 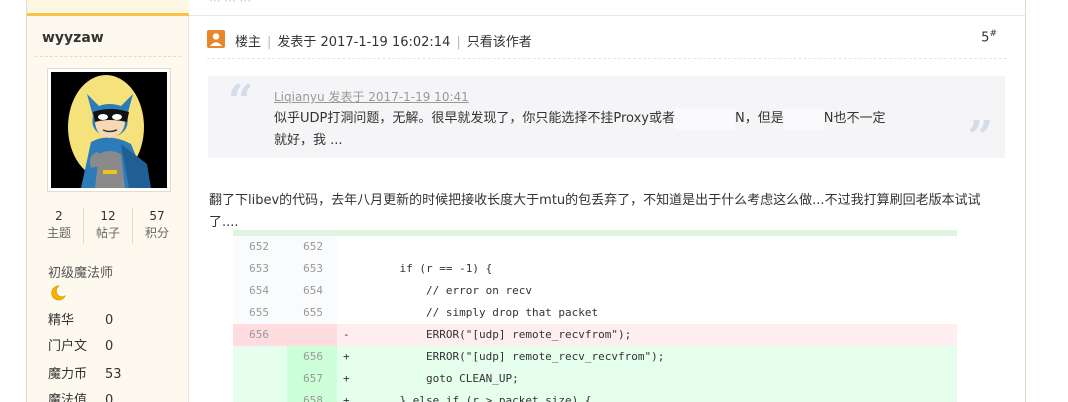 What do you see at coordinates (595, 379) in the screenshot?
I see `diff-row-add: 657 + goto CLEAN_UP;` at bounding box center [595, 379].